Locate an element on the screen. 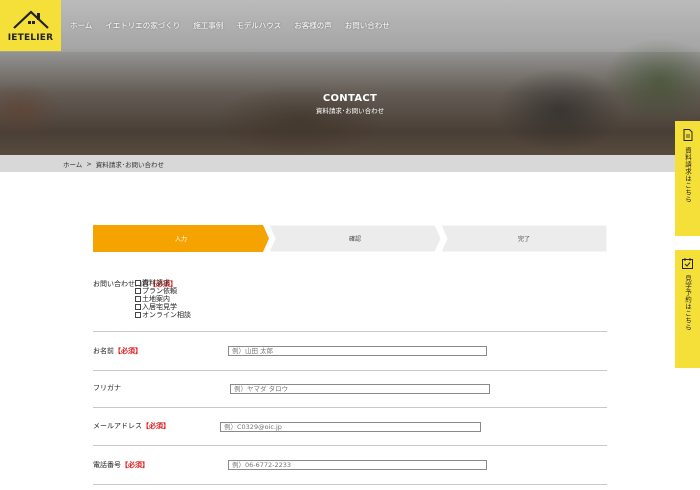 The width and height of the screenshot is (700, 490). phone-input is located at coordinates (357, 465).